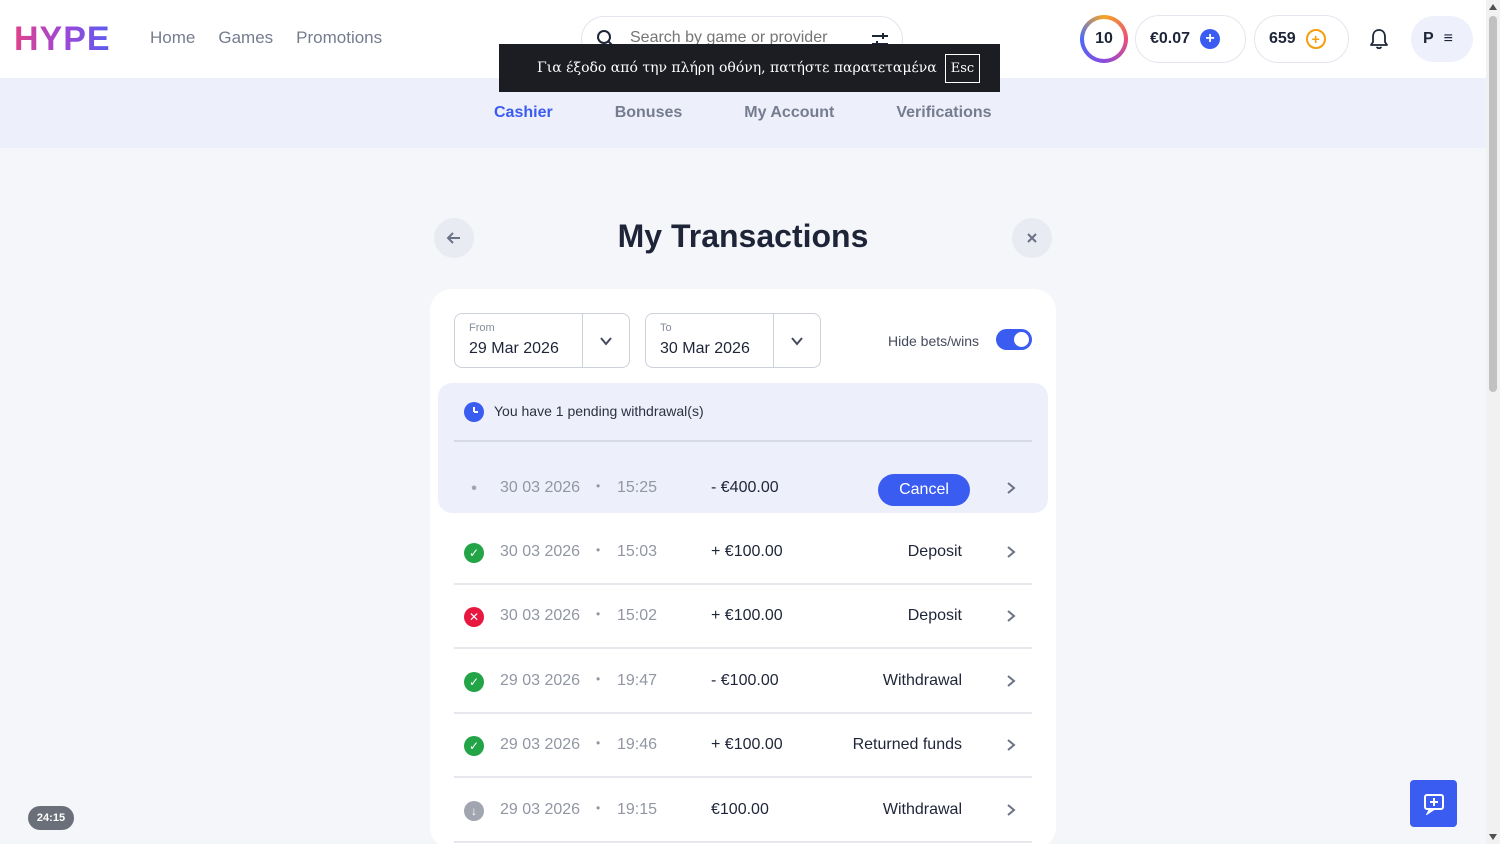  Describe the element at coordinates (934, 341) in the screenshot. I see `hide-bets-label: Hide bets/wins` at that location.